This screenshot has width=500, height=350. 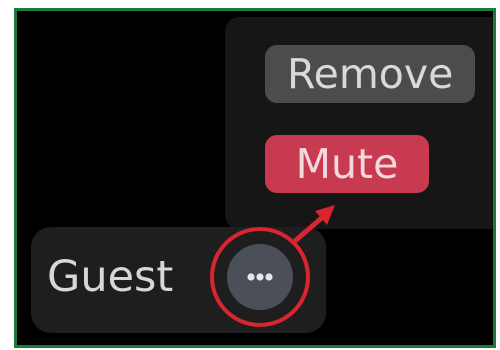 I want to click on participant-name: Guest, so click(x=110, y=277).